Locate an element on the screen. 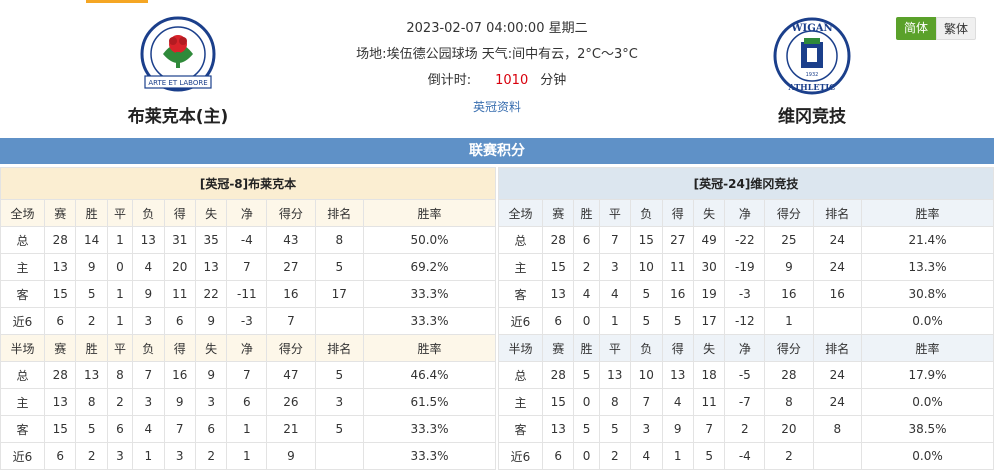 Image resolution: width=994 pixels, height=472 pixels. table-cell: 25 is located at coordinates (789, 240).